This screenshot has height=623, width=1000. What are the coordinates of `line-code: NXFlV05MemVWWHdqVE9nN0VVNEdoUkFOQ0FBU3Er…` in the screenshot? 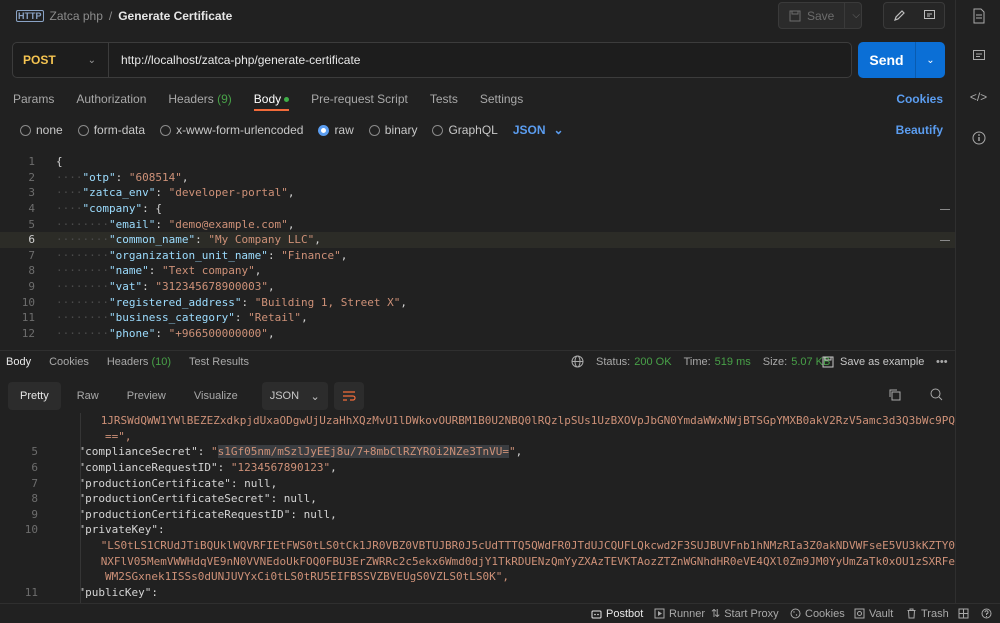 It's located at (494, 561).